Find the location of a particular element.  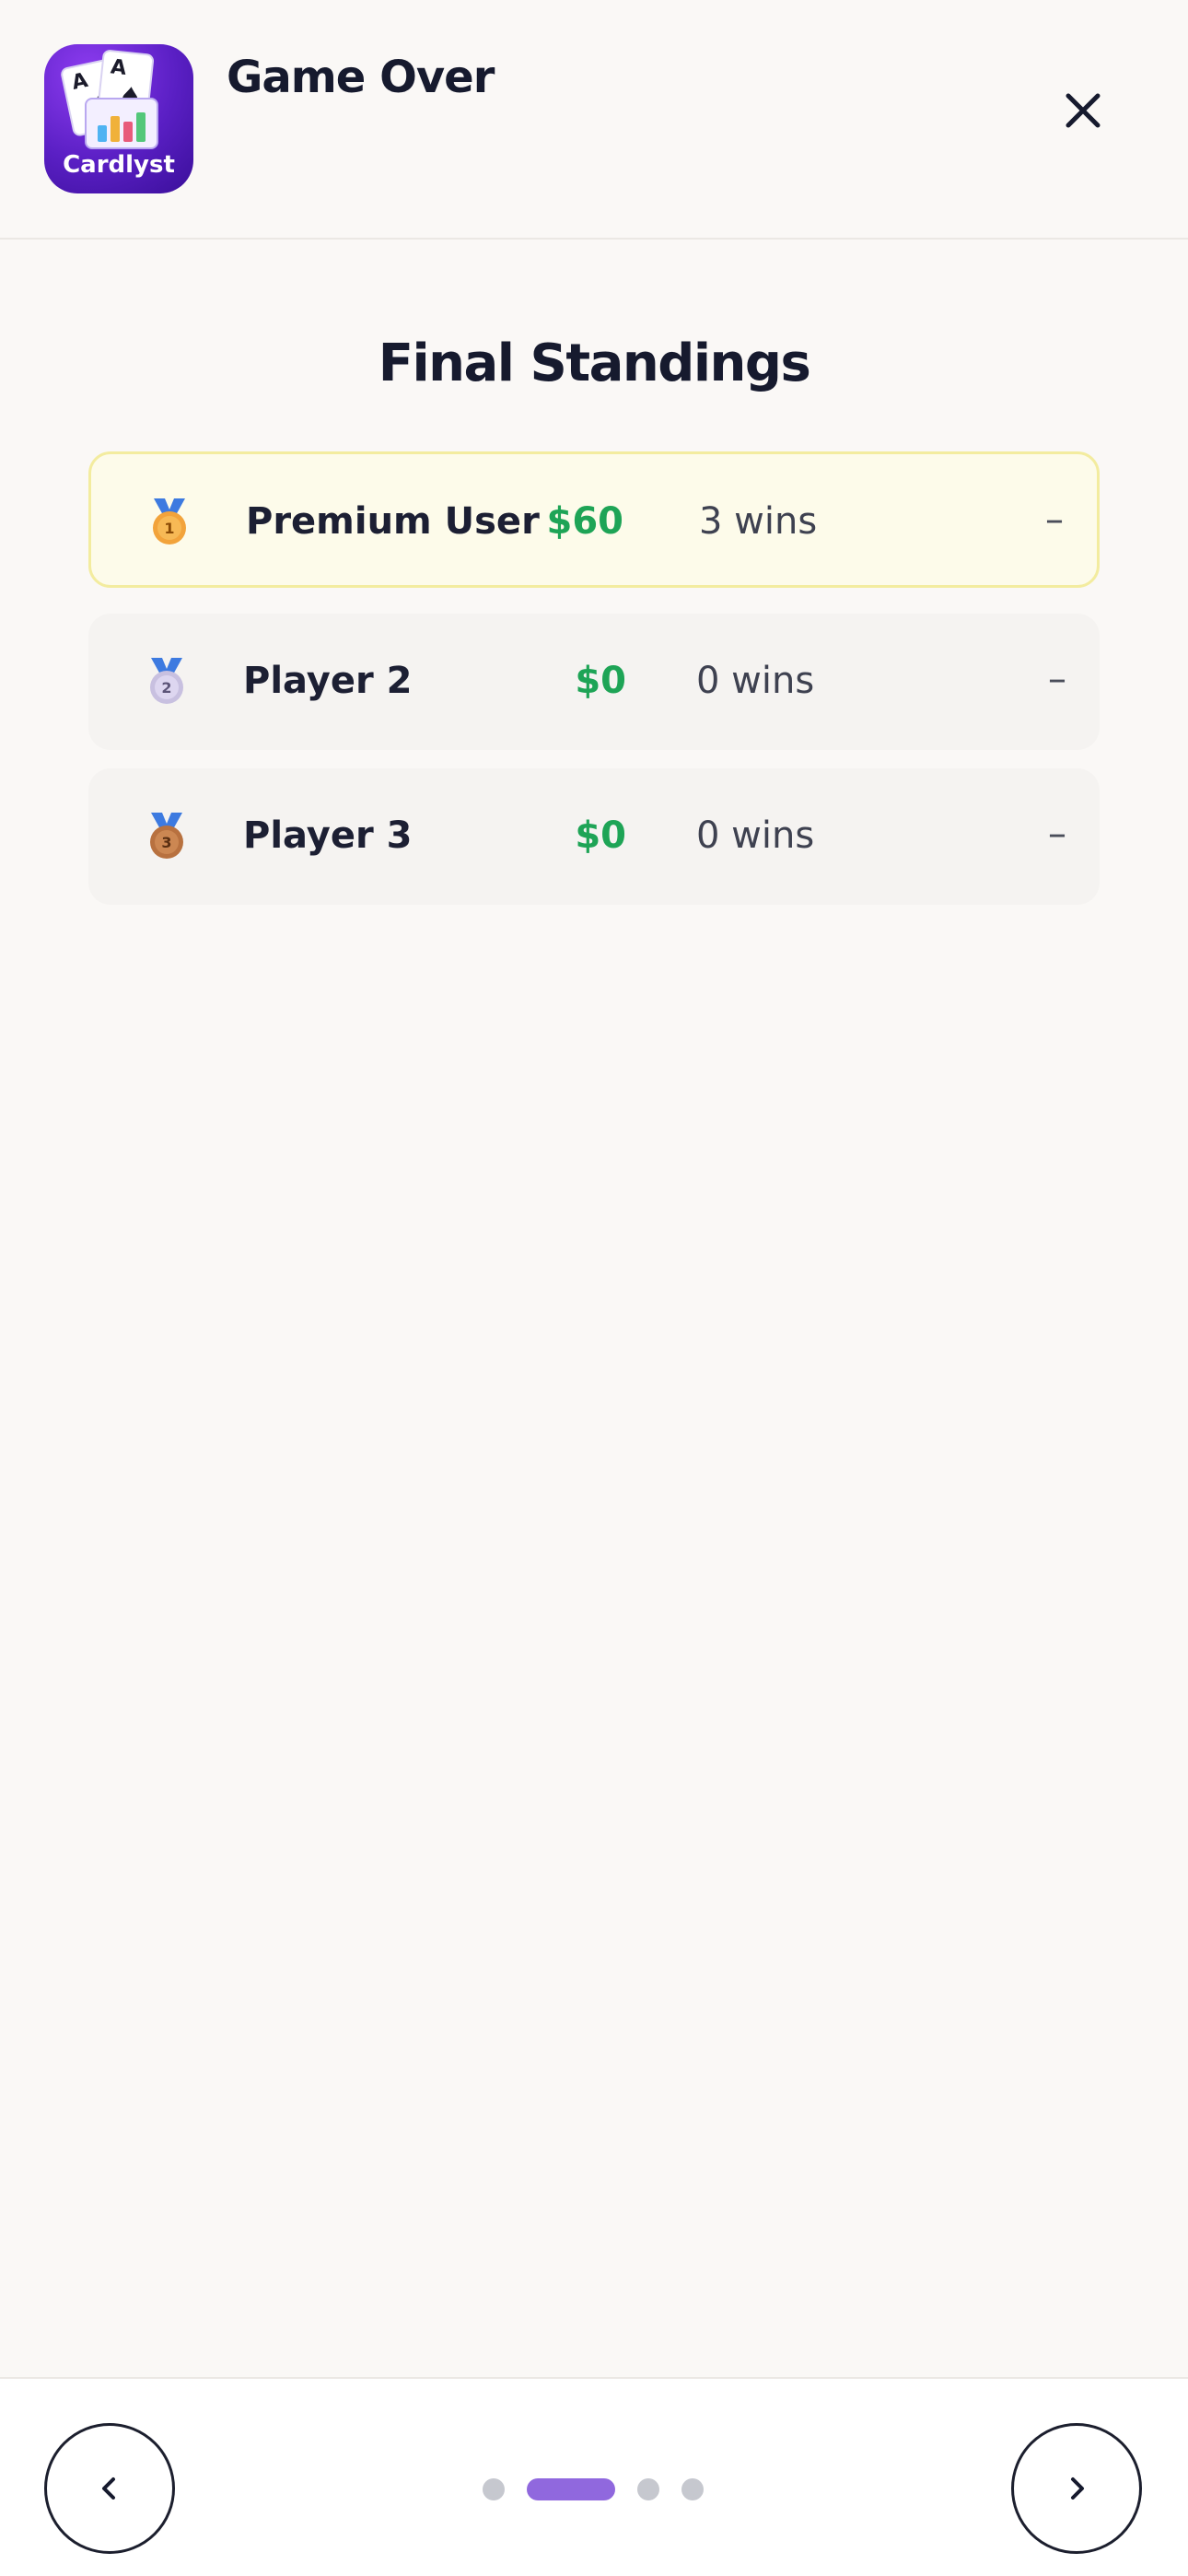

close-button is located at coordinates (1083, 110).